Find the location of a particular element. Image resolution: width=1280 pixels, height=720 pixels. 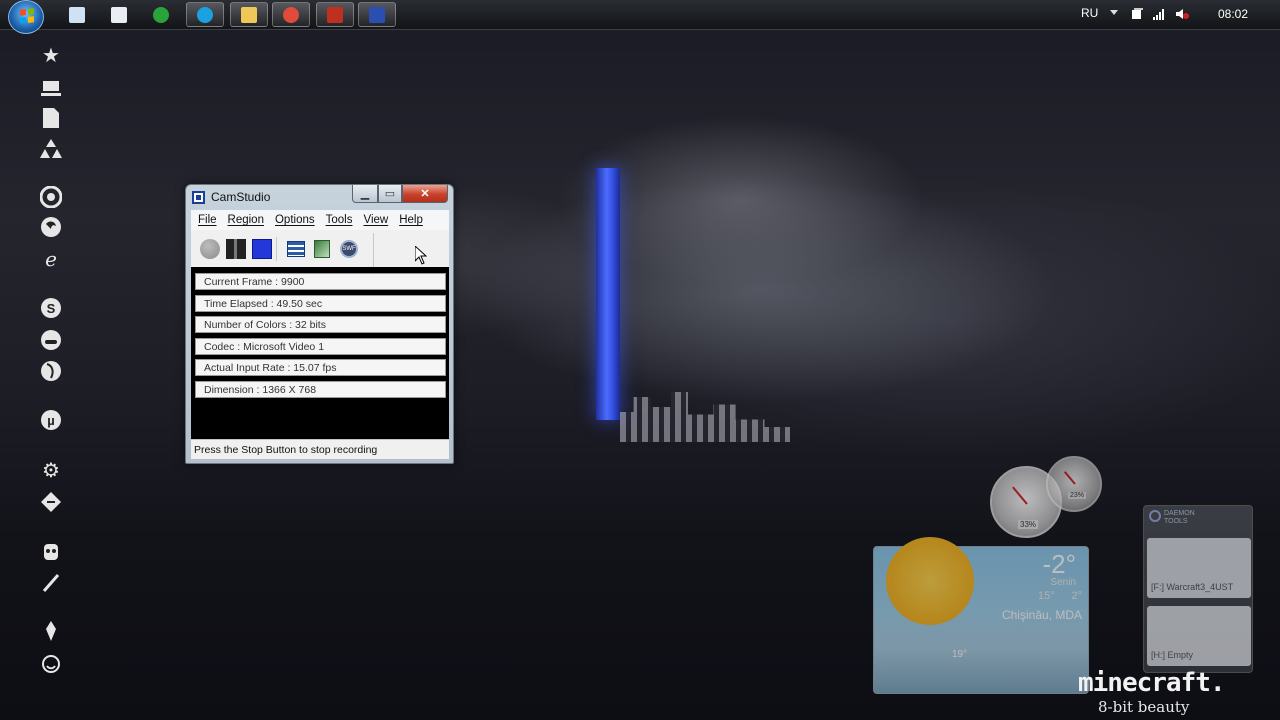

svg-text: S is located at coordinates (51, 308).